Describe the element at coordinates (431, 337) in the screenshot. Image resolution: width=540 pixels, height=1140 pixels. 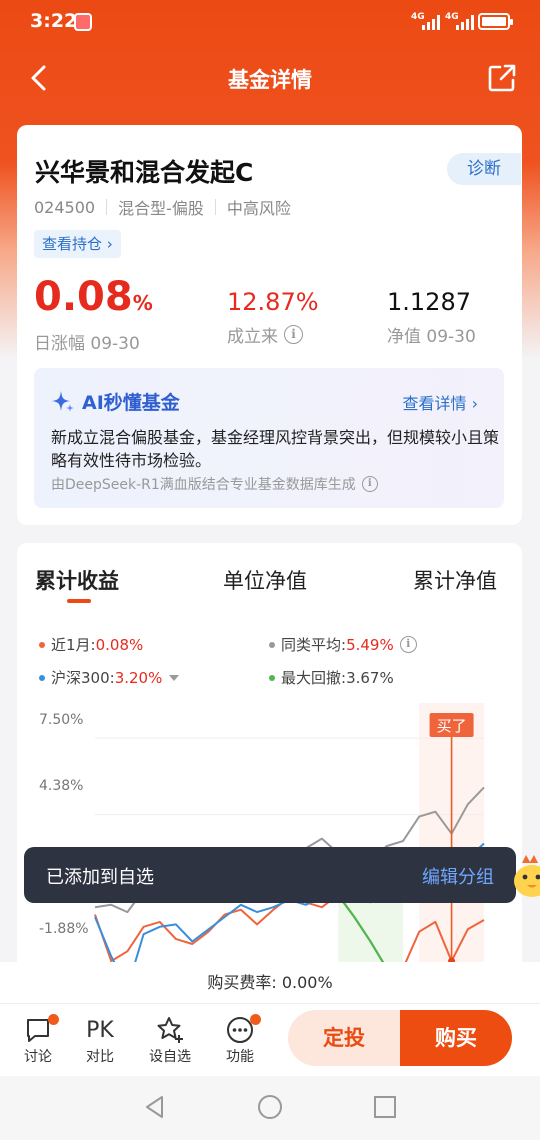
I see `nav-label: 净值 09-30` at that location.